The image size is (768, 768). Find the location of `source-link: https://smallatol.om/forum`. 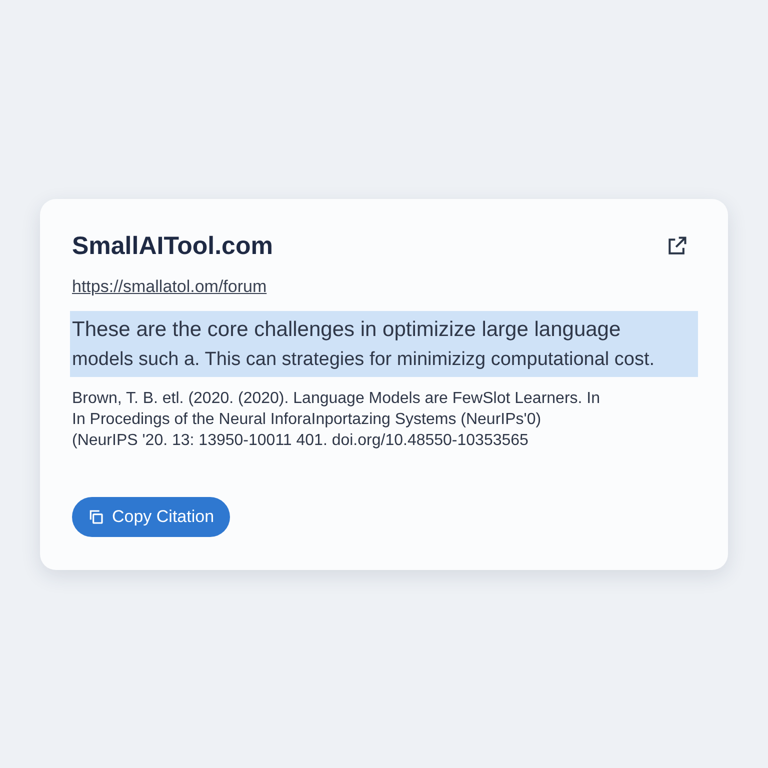

source-link: https://smallatol.om/forum is located at coordinates (169, 287).